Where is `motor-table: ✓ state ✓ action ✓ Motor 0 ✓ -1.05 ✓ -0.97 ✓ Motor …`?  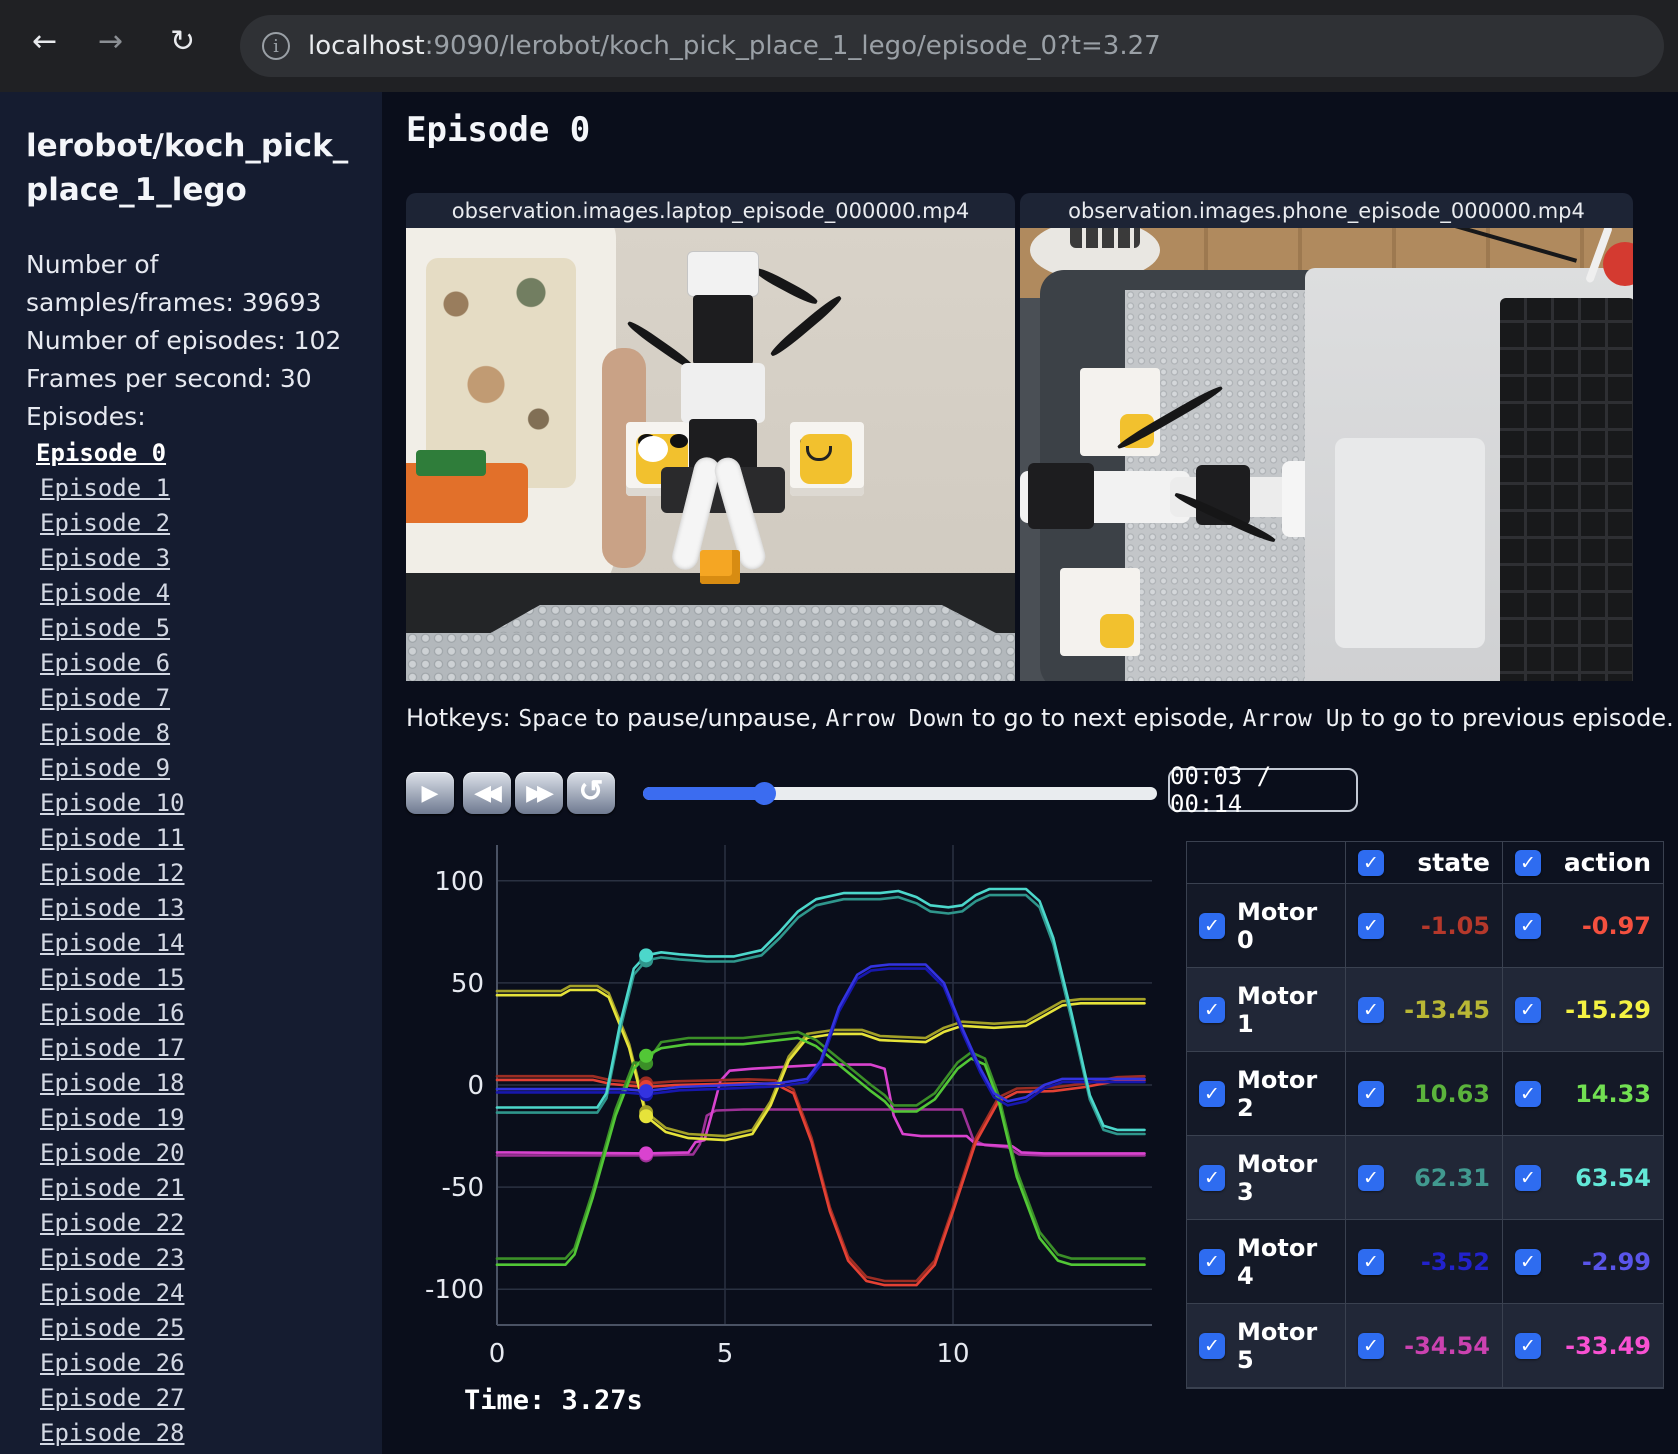 motor-table: ✓ state ✓ action ✓ Motor 0 ✓ -1.05 ✓ -0.97 ✓ Motor … is located at coordinates (1425, 1115).